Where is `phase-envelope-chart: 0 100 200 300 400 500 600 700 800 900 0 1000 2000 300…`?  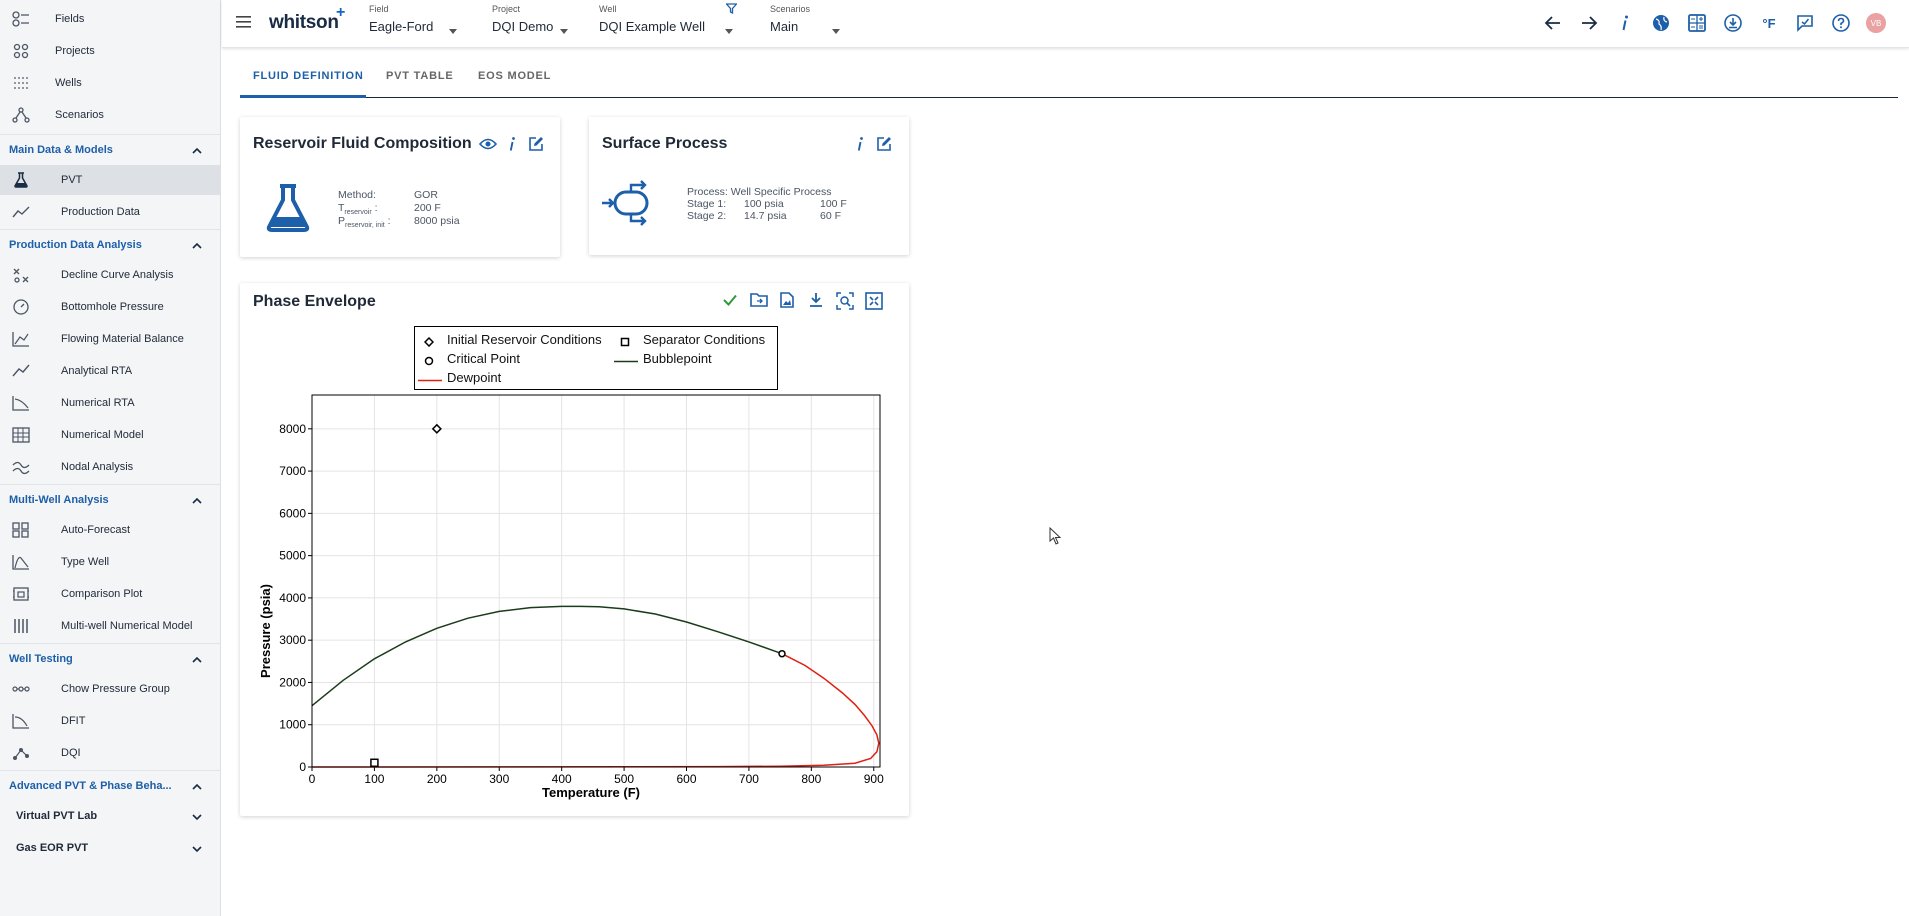
phase-envelope-chart: 0 100 200 300 400 500 600 700 800 900 0 1000 2000 300… is located at coordinates (571, 597).